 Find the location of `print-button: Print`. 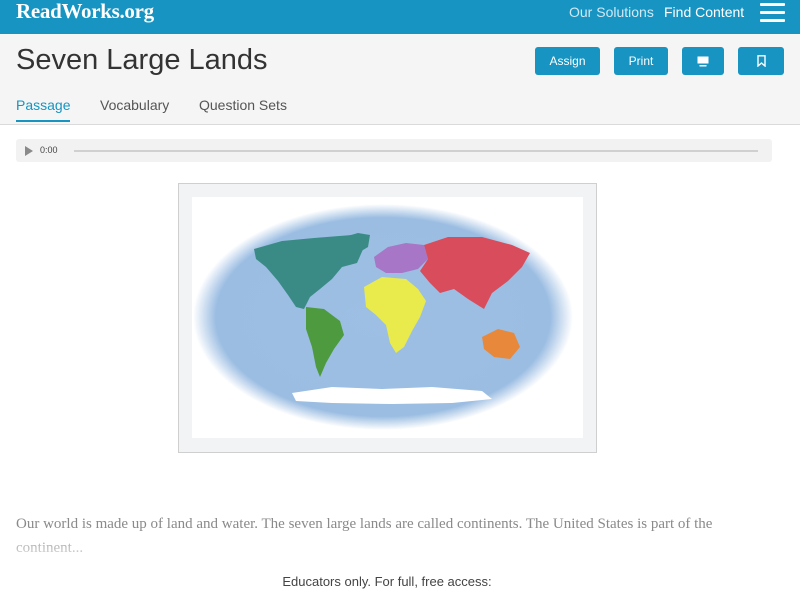

print-button: Print is located at coordinates (641, 61).